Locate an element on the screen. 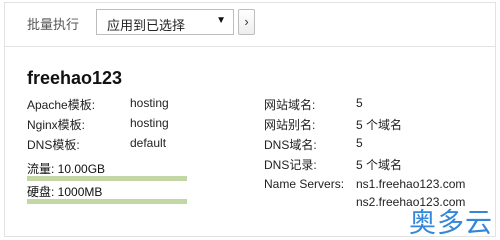  traffic-bar is located at coordinates (107, 178).